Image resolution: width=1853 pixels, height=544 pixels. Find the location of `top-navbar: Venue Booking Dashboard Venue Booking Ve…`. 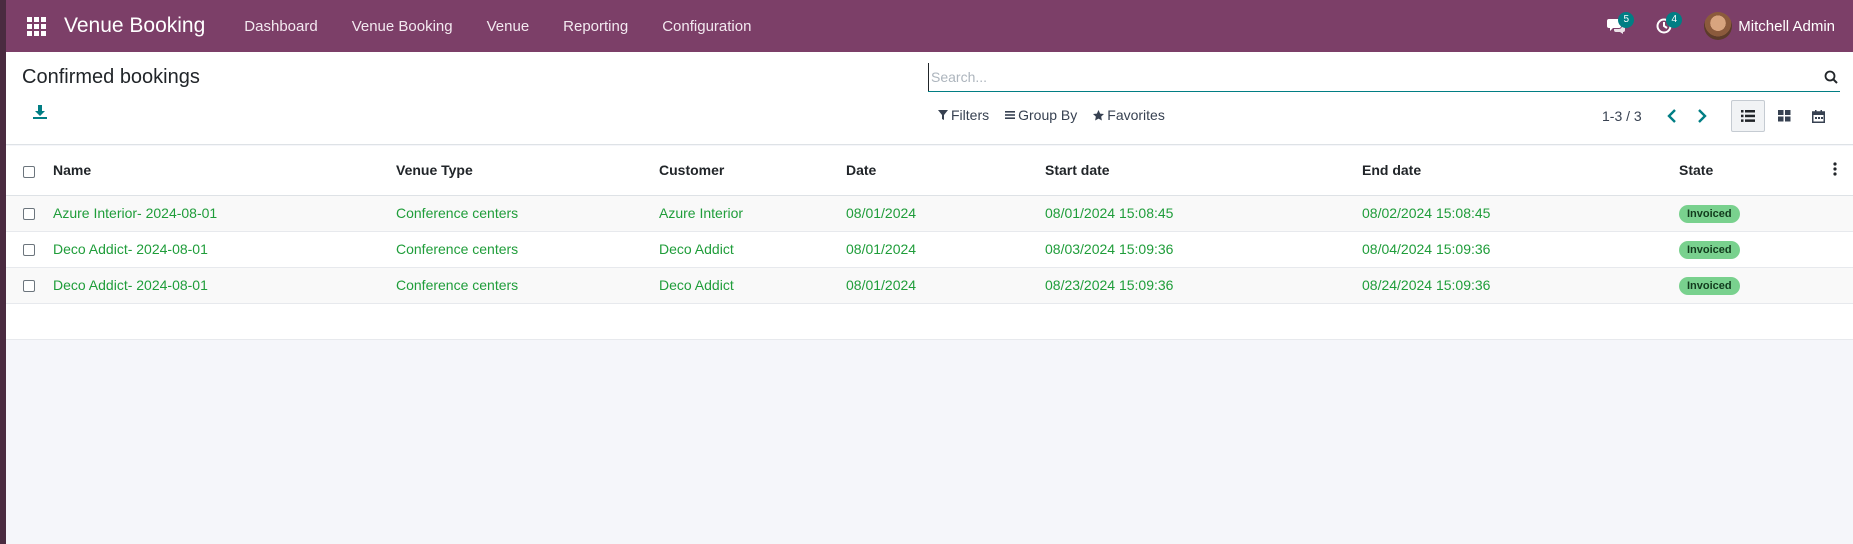

top-navbar: Venue Booking Dashboard Venue Booking Ve… is located at coordinates (929, 26).